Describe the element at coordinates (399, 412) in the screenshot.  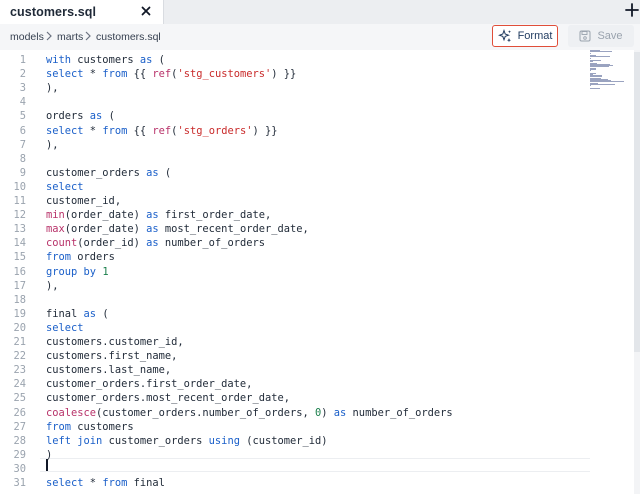
I see `code-token: number_of_orders` at that location.